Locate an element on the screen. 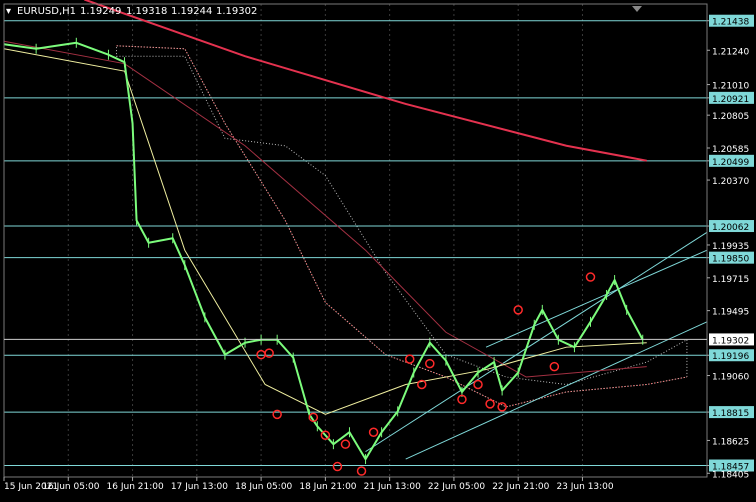 This screenshot has height=502, width=756. level-label: 1.21438 is located at coordinates (730, 23).